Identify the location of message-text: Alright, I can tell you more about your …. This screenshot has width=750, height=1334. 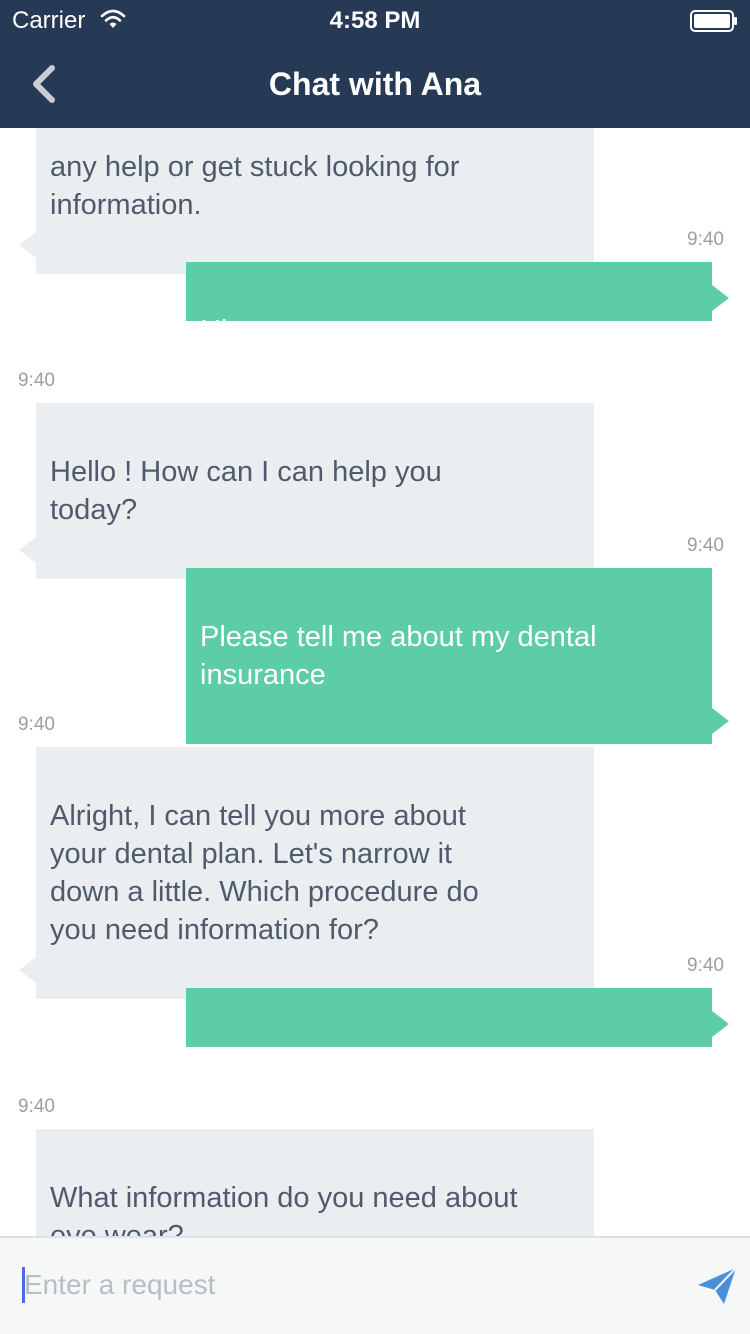
(264, 873).